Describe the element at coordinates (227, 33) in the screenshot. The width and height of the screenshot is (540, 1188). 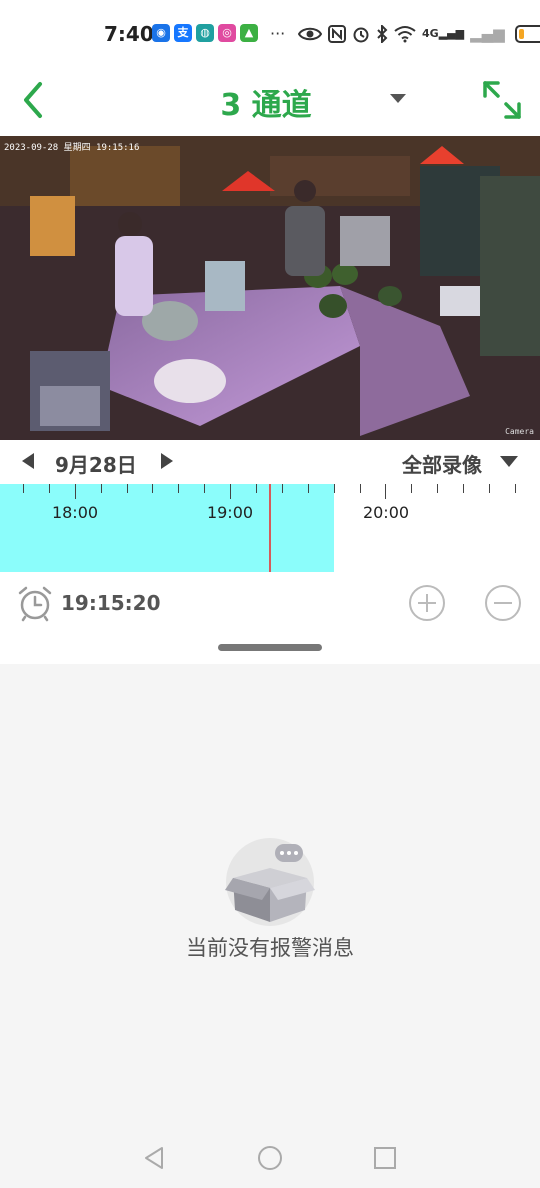
I see `app-pink-icon: ◎` at that location.